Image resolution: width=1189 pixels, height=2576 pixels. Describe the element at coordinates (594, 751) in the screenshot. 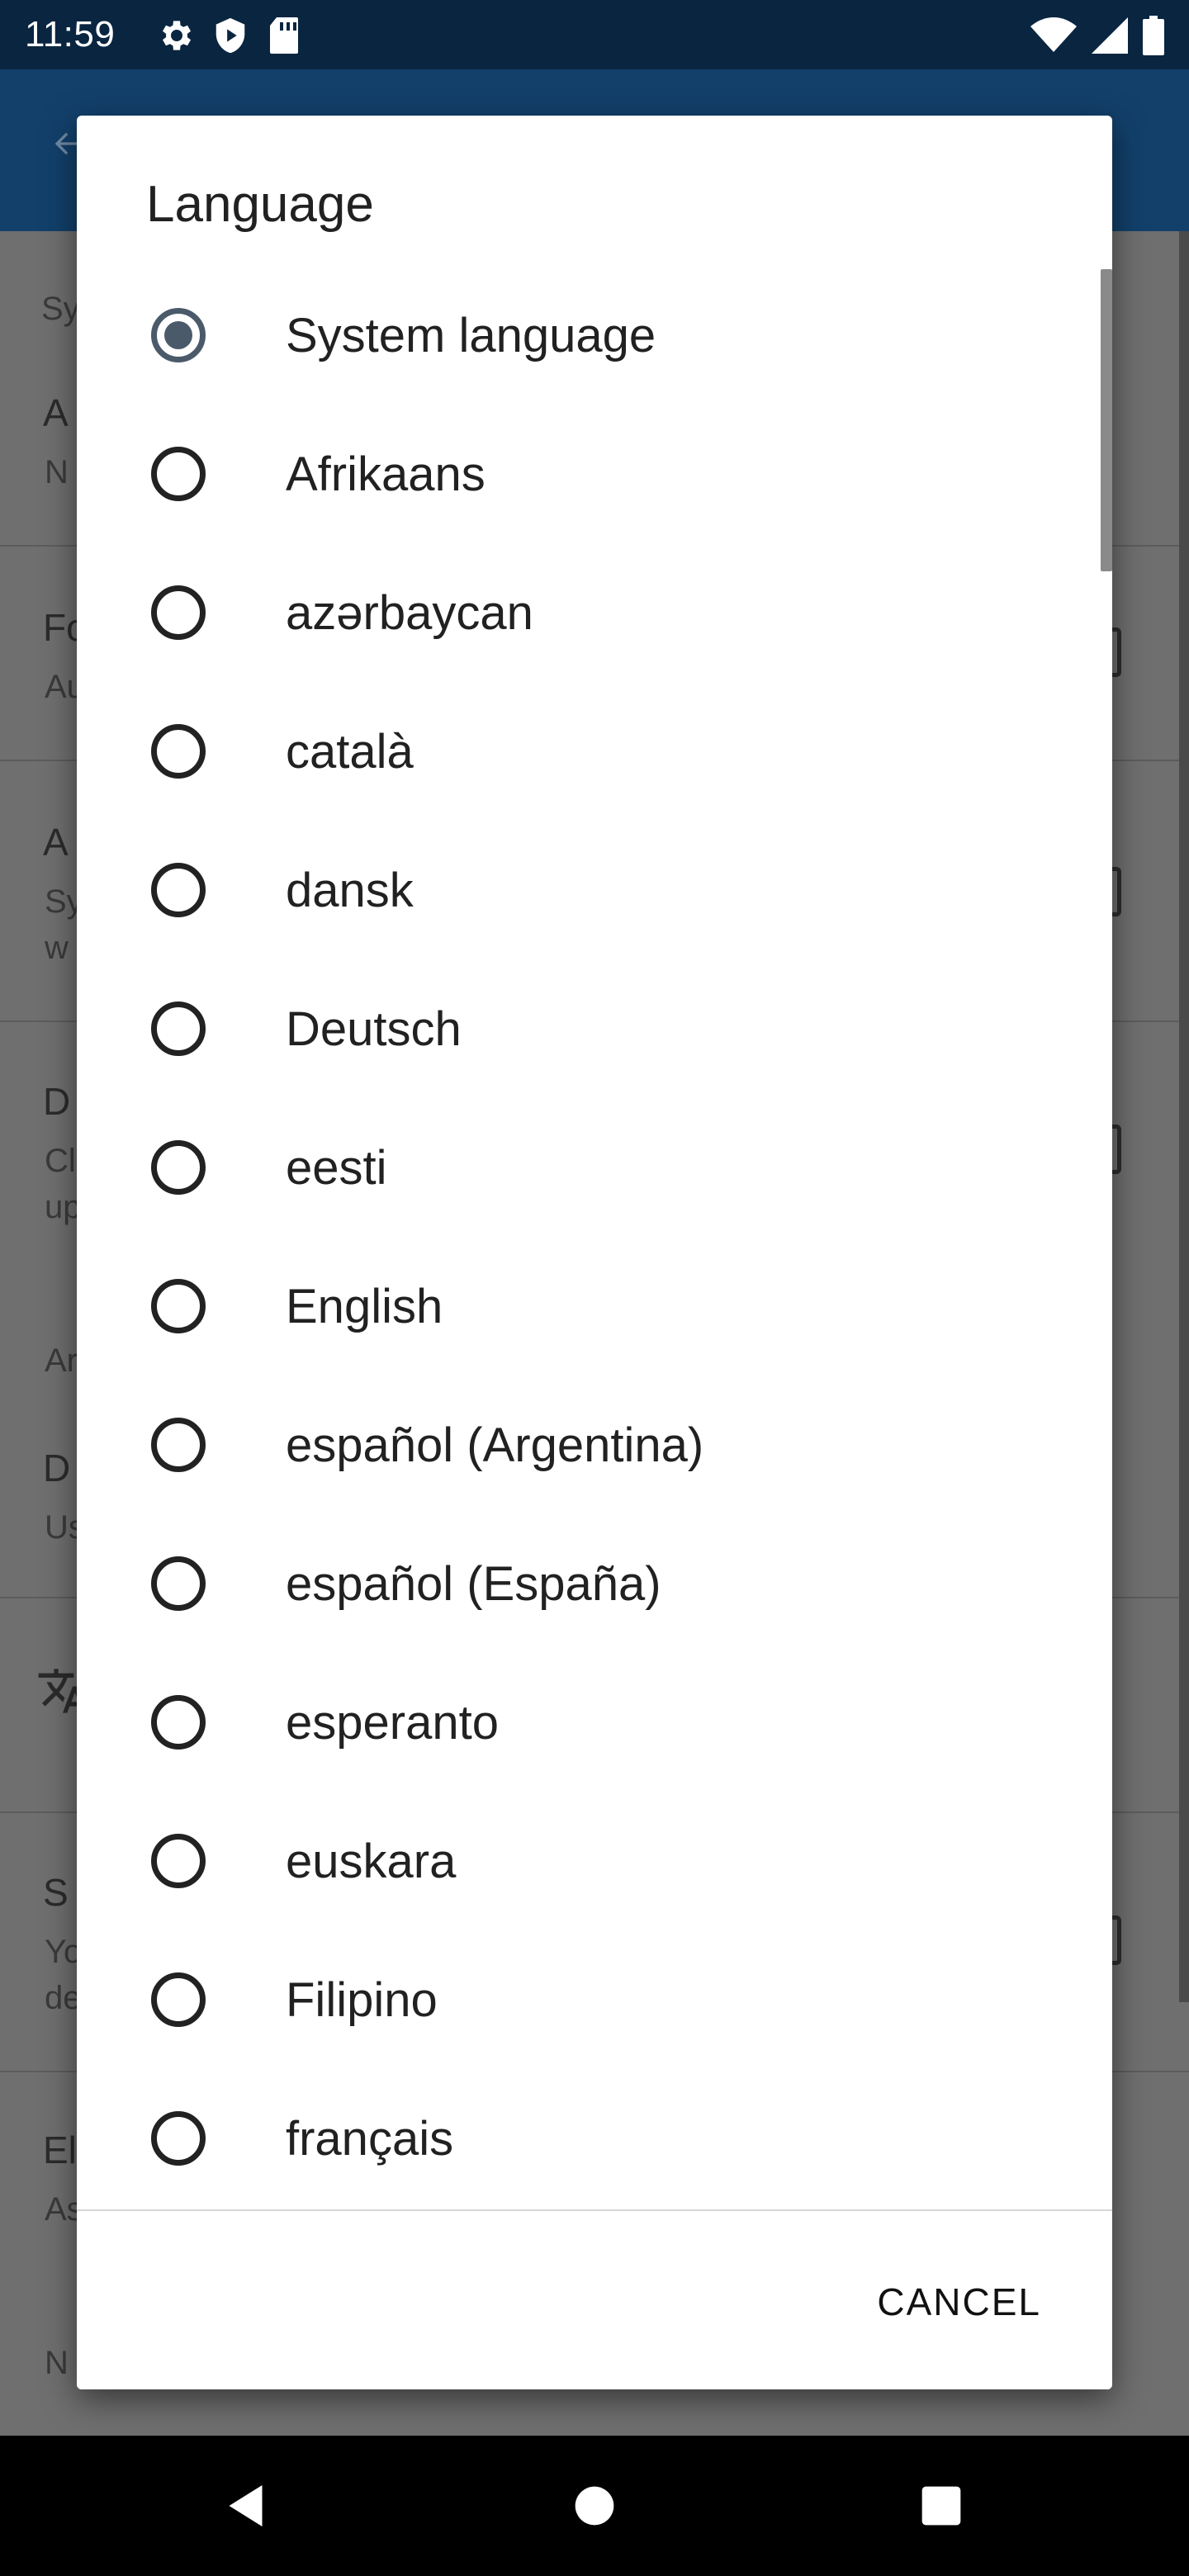

I see `language-option-catalan: català` at that location.